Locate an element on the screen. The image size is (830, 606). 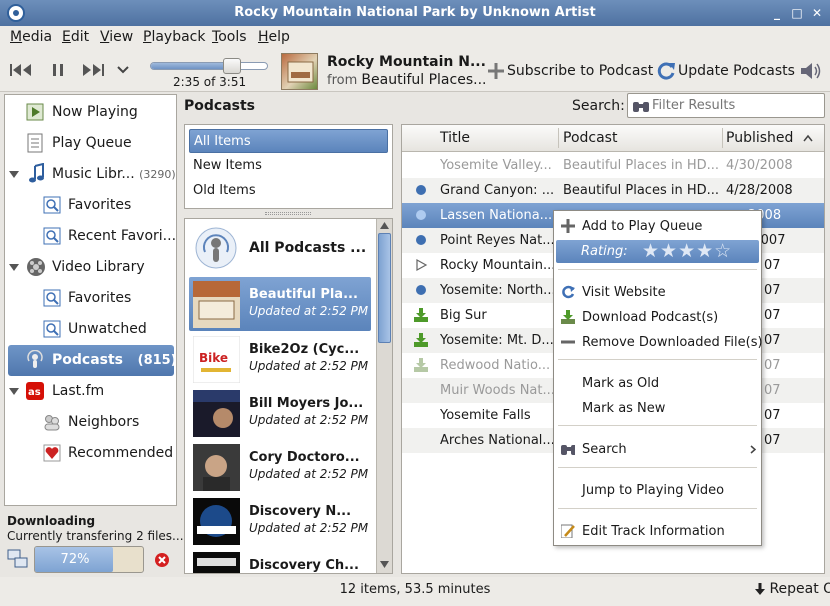
remove-icon is located at coordinates (568, 342).